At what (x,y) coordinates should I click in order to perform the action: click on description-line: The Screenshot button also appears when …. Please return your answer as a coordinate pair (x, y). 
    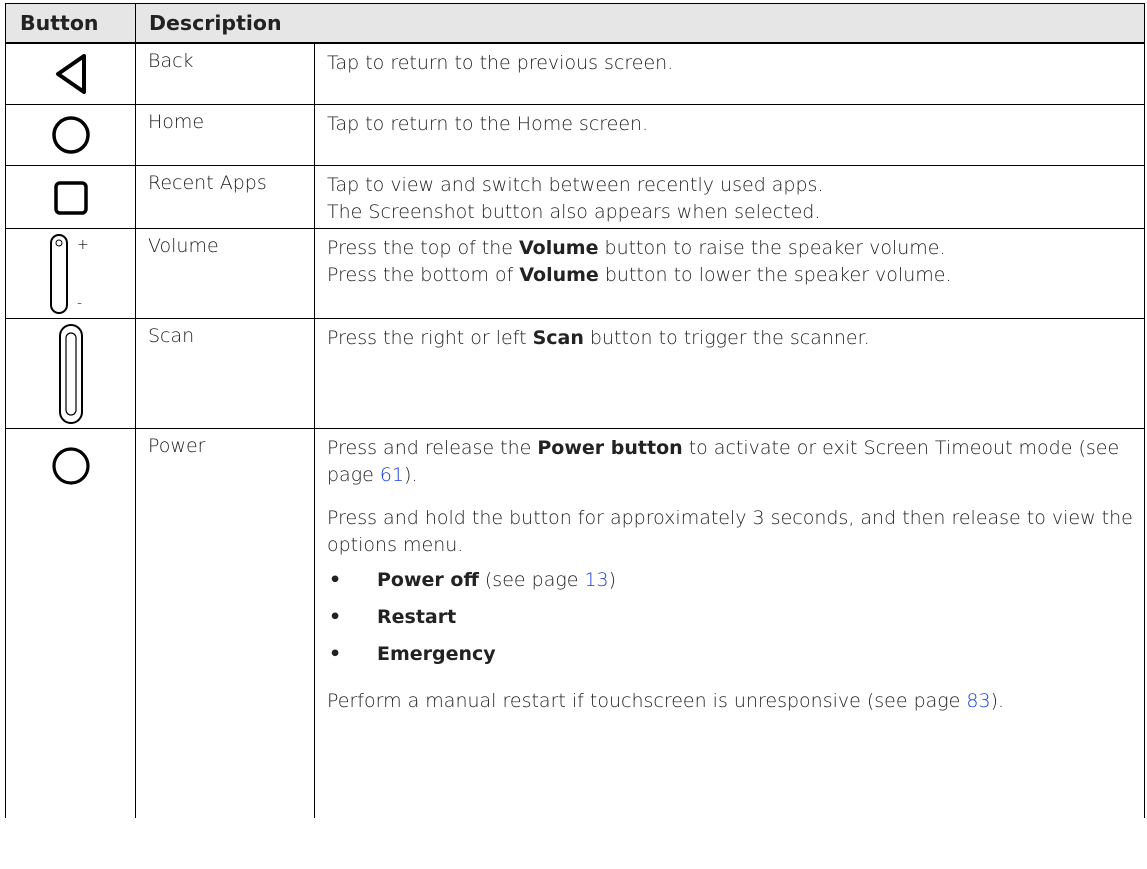
    Looking at the image, I should click on (574, 211).